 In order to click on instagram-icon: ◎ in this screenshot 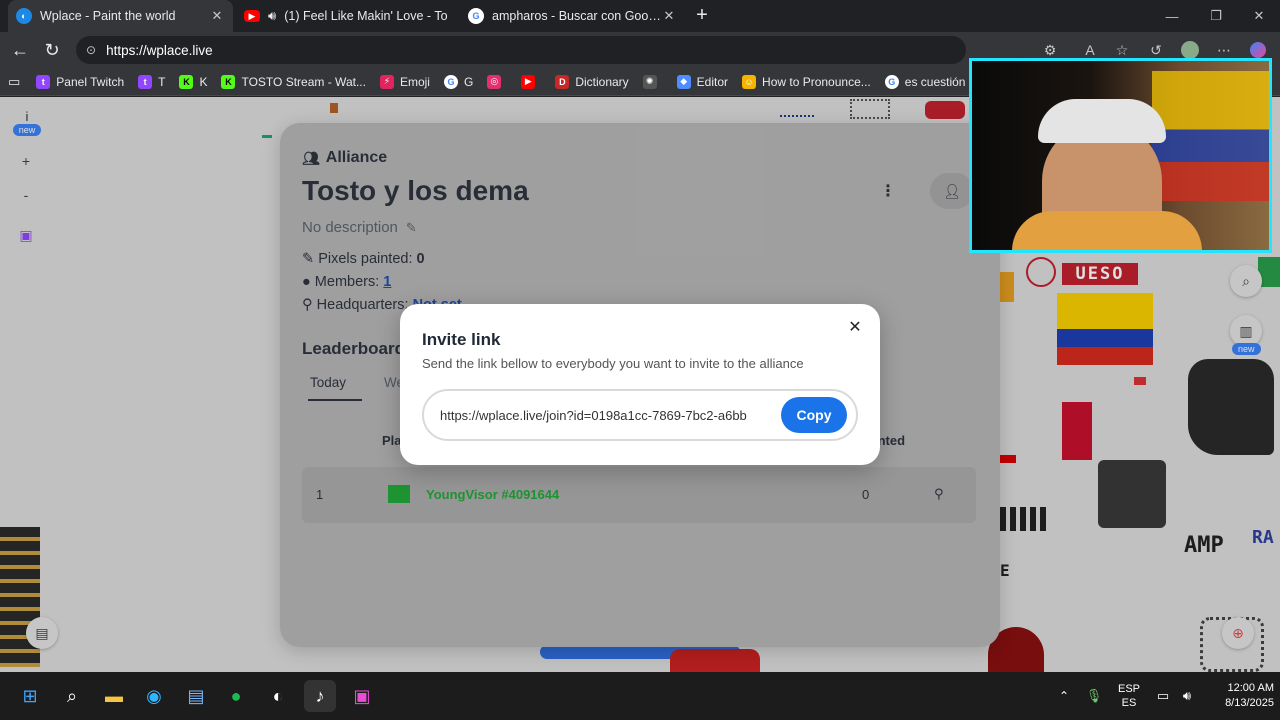, I will do `click(494, 81)`.